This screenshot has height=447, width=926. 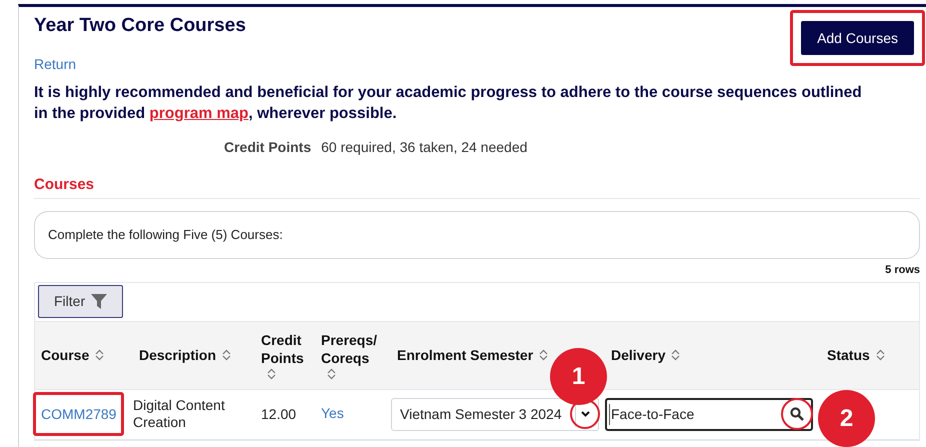 What do you see at coordinates (72, 355) in the screenshot?
I see `column-header: Course` at bounding box center [72, 355].